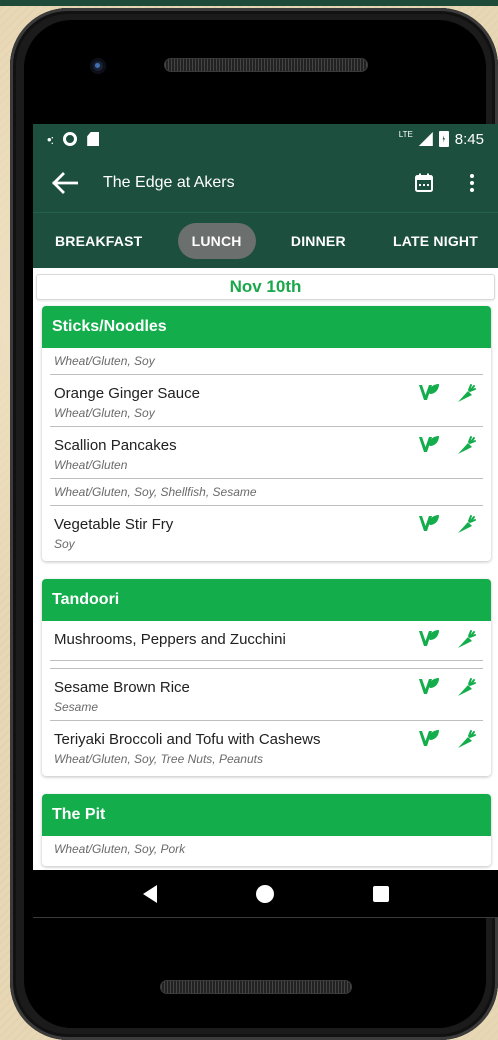 The width and height of the screenshot is (498, 1040). What do you see at coordinates (265, 240) in the screenshot?
I see `meal-tabs: BREAKFAST LUNCH DINNER LATE NIGHT` at bounding box center [265, 240].